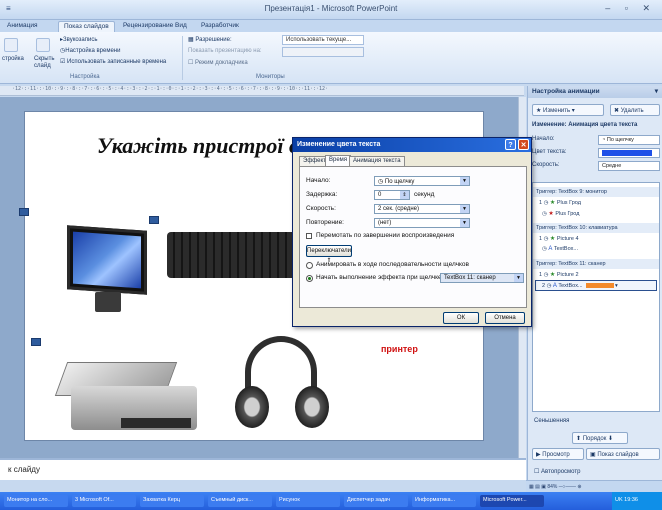  I want to click on color-swatch, so click(627, 153).